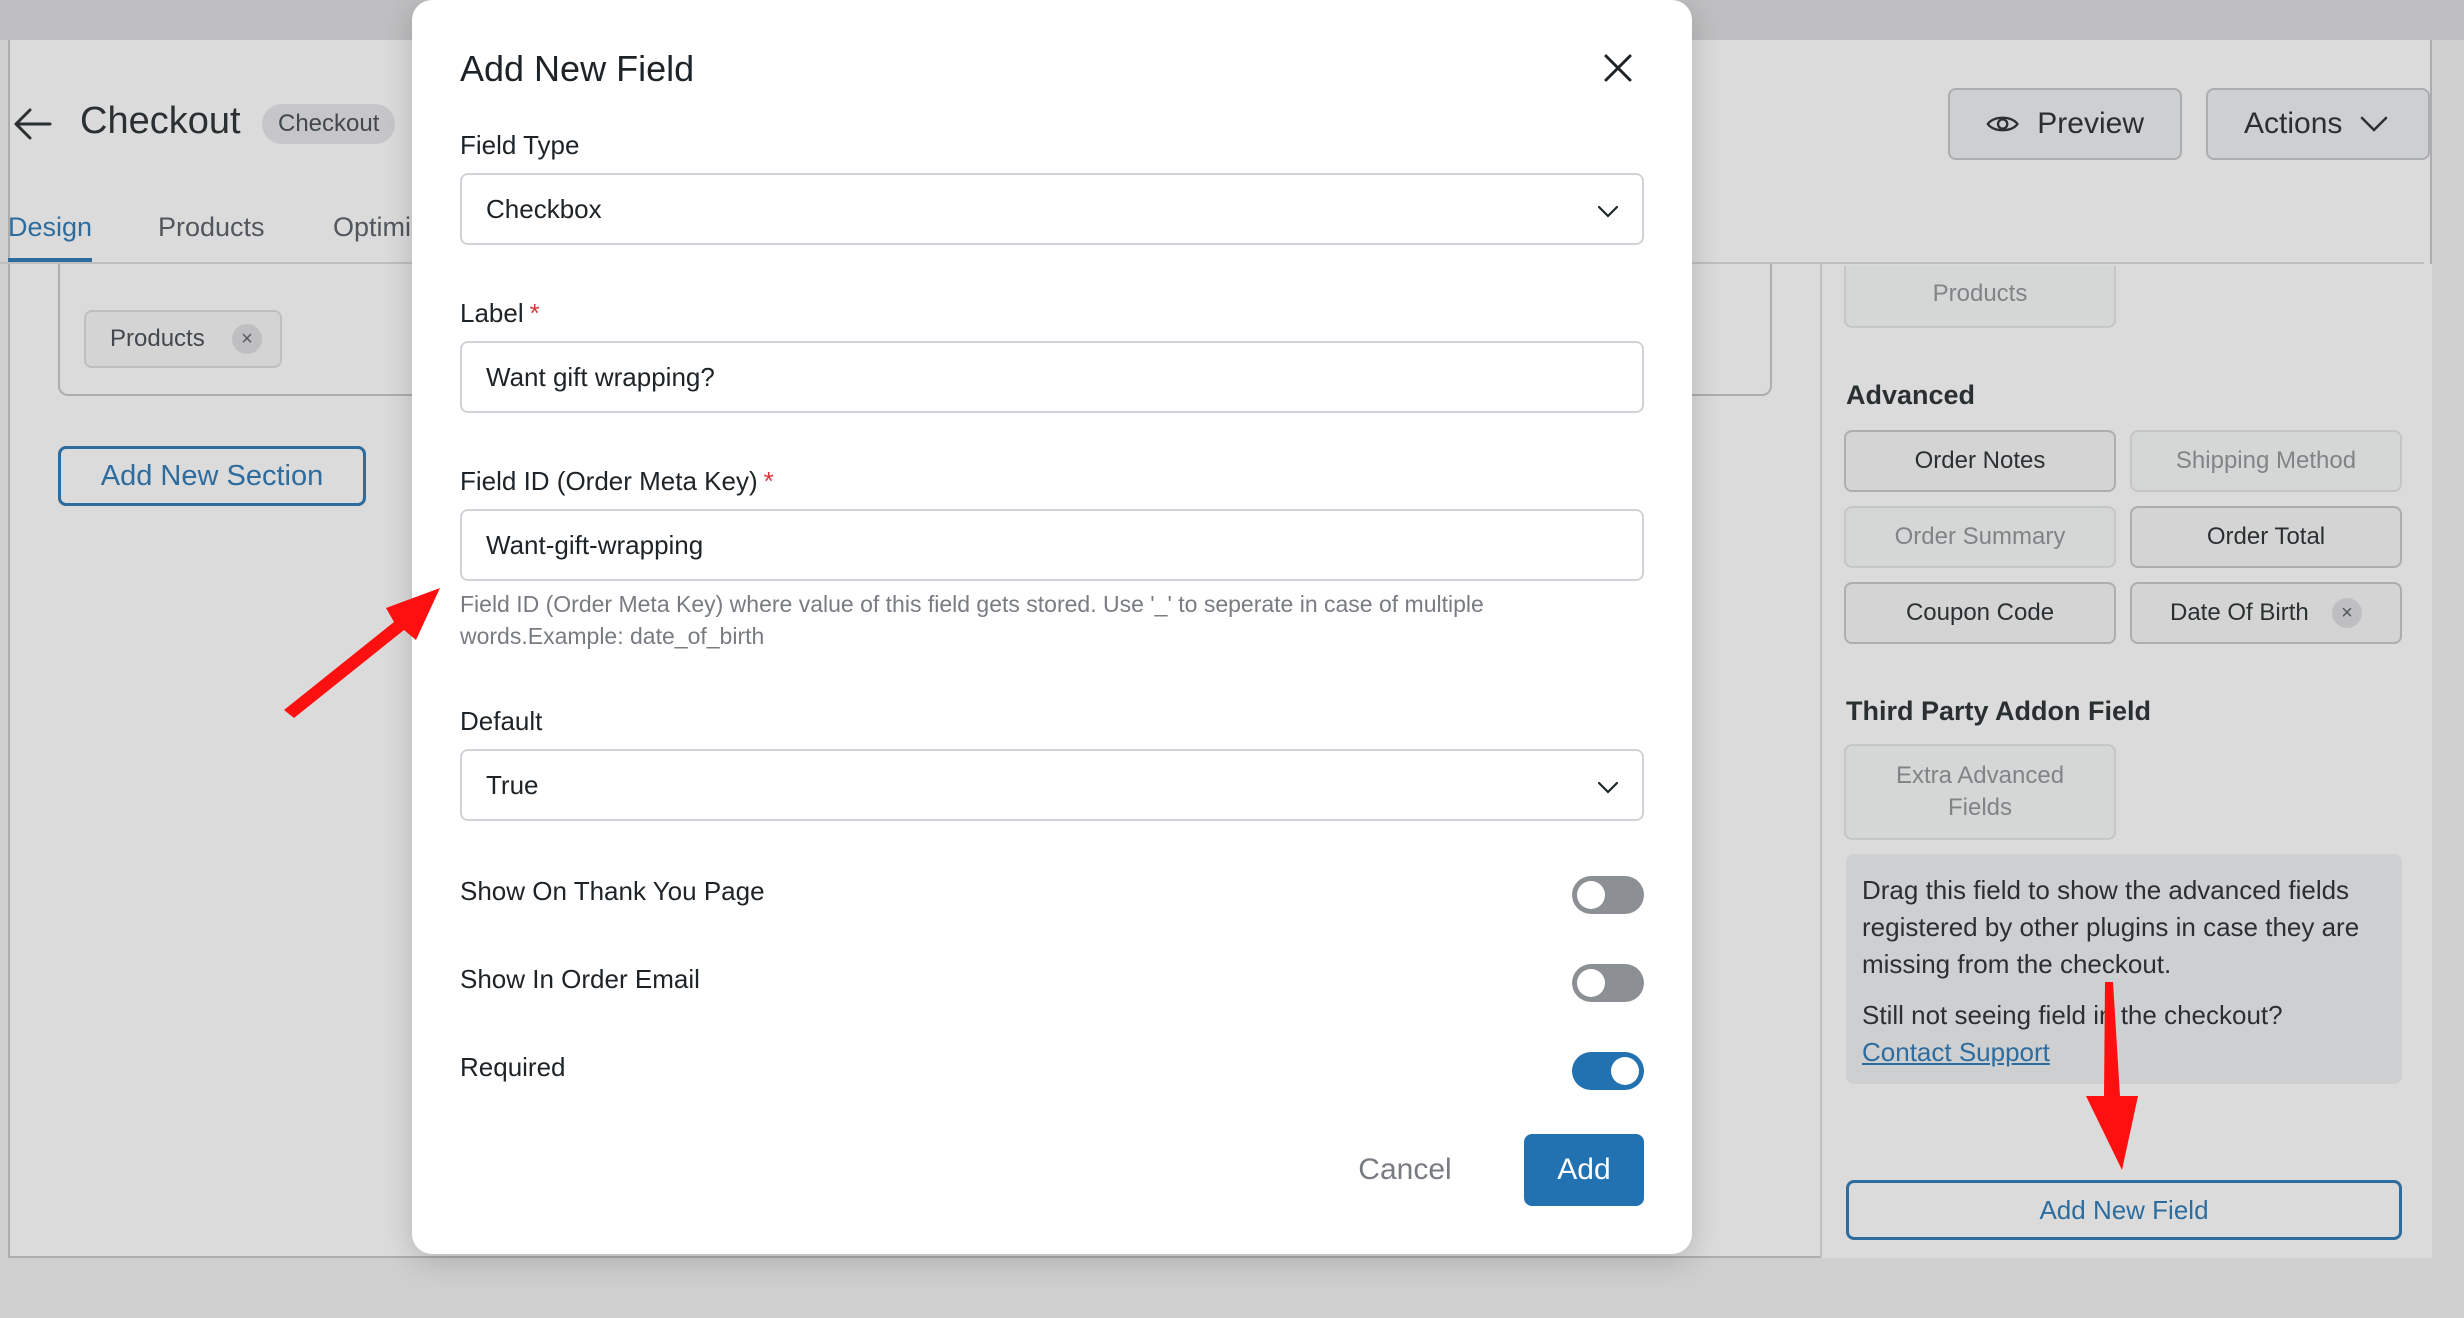  I want to click on show-order-email-toggle, so click(1608, 983).